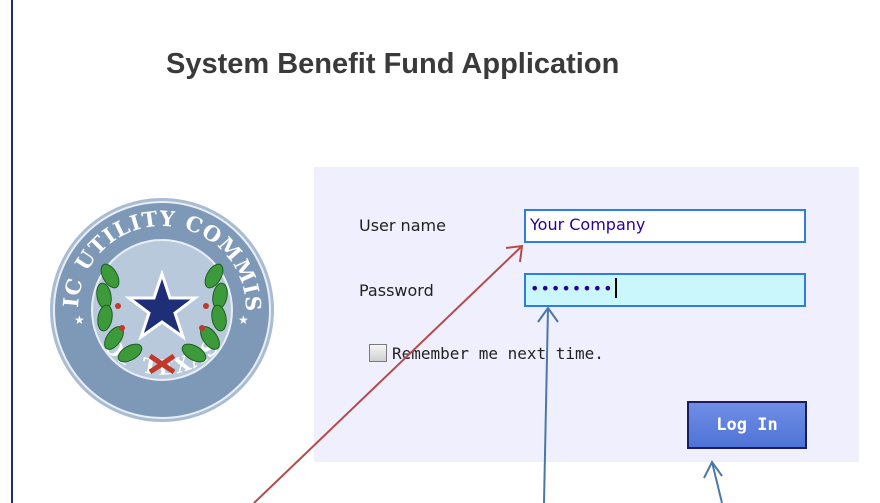  I want to click on username-label: User name, so click(402, 225).